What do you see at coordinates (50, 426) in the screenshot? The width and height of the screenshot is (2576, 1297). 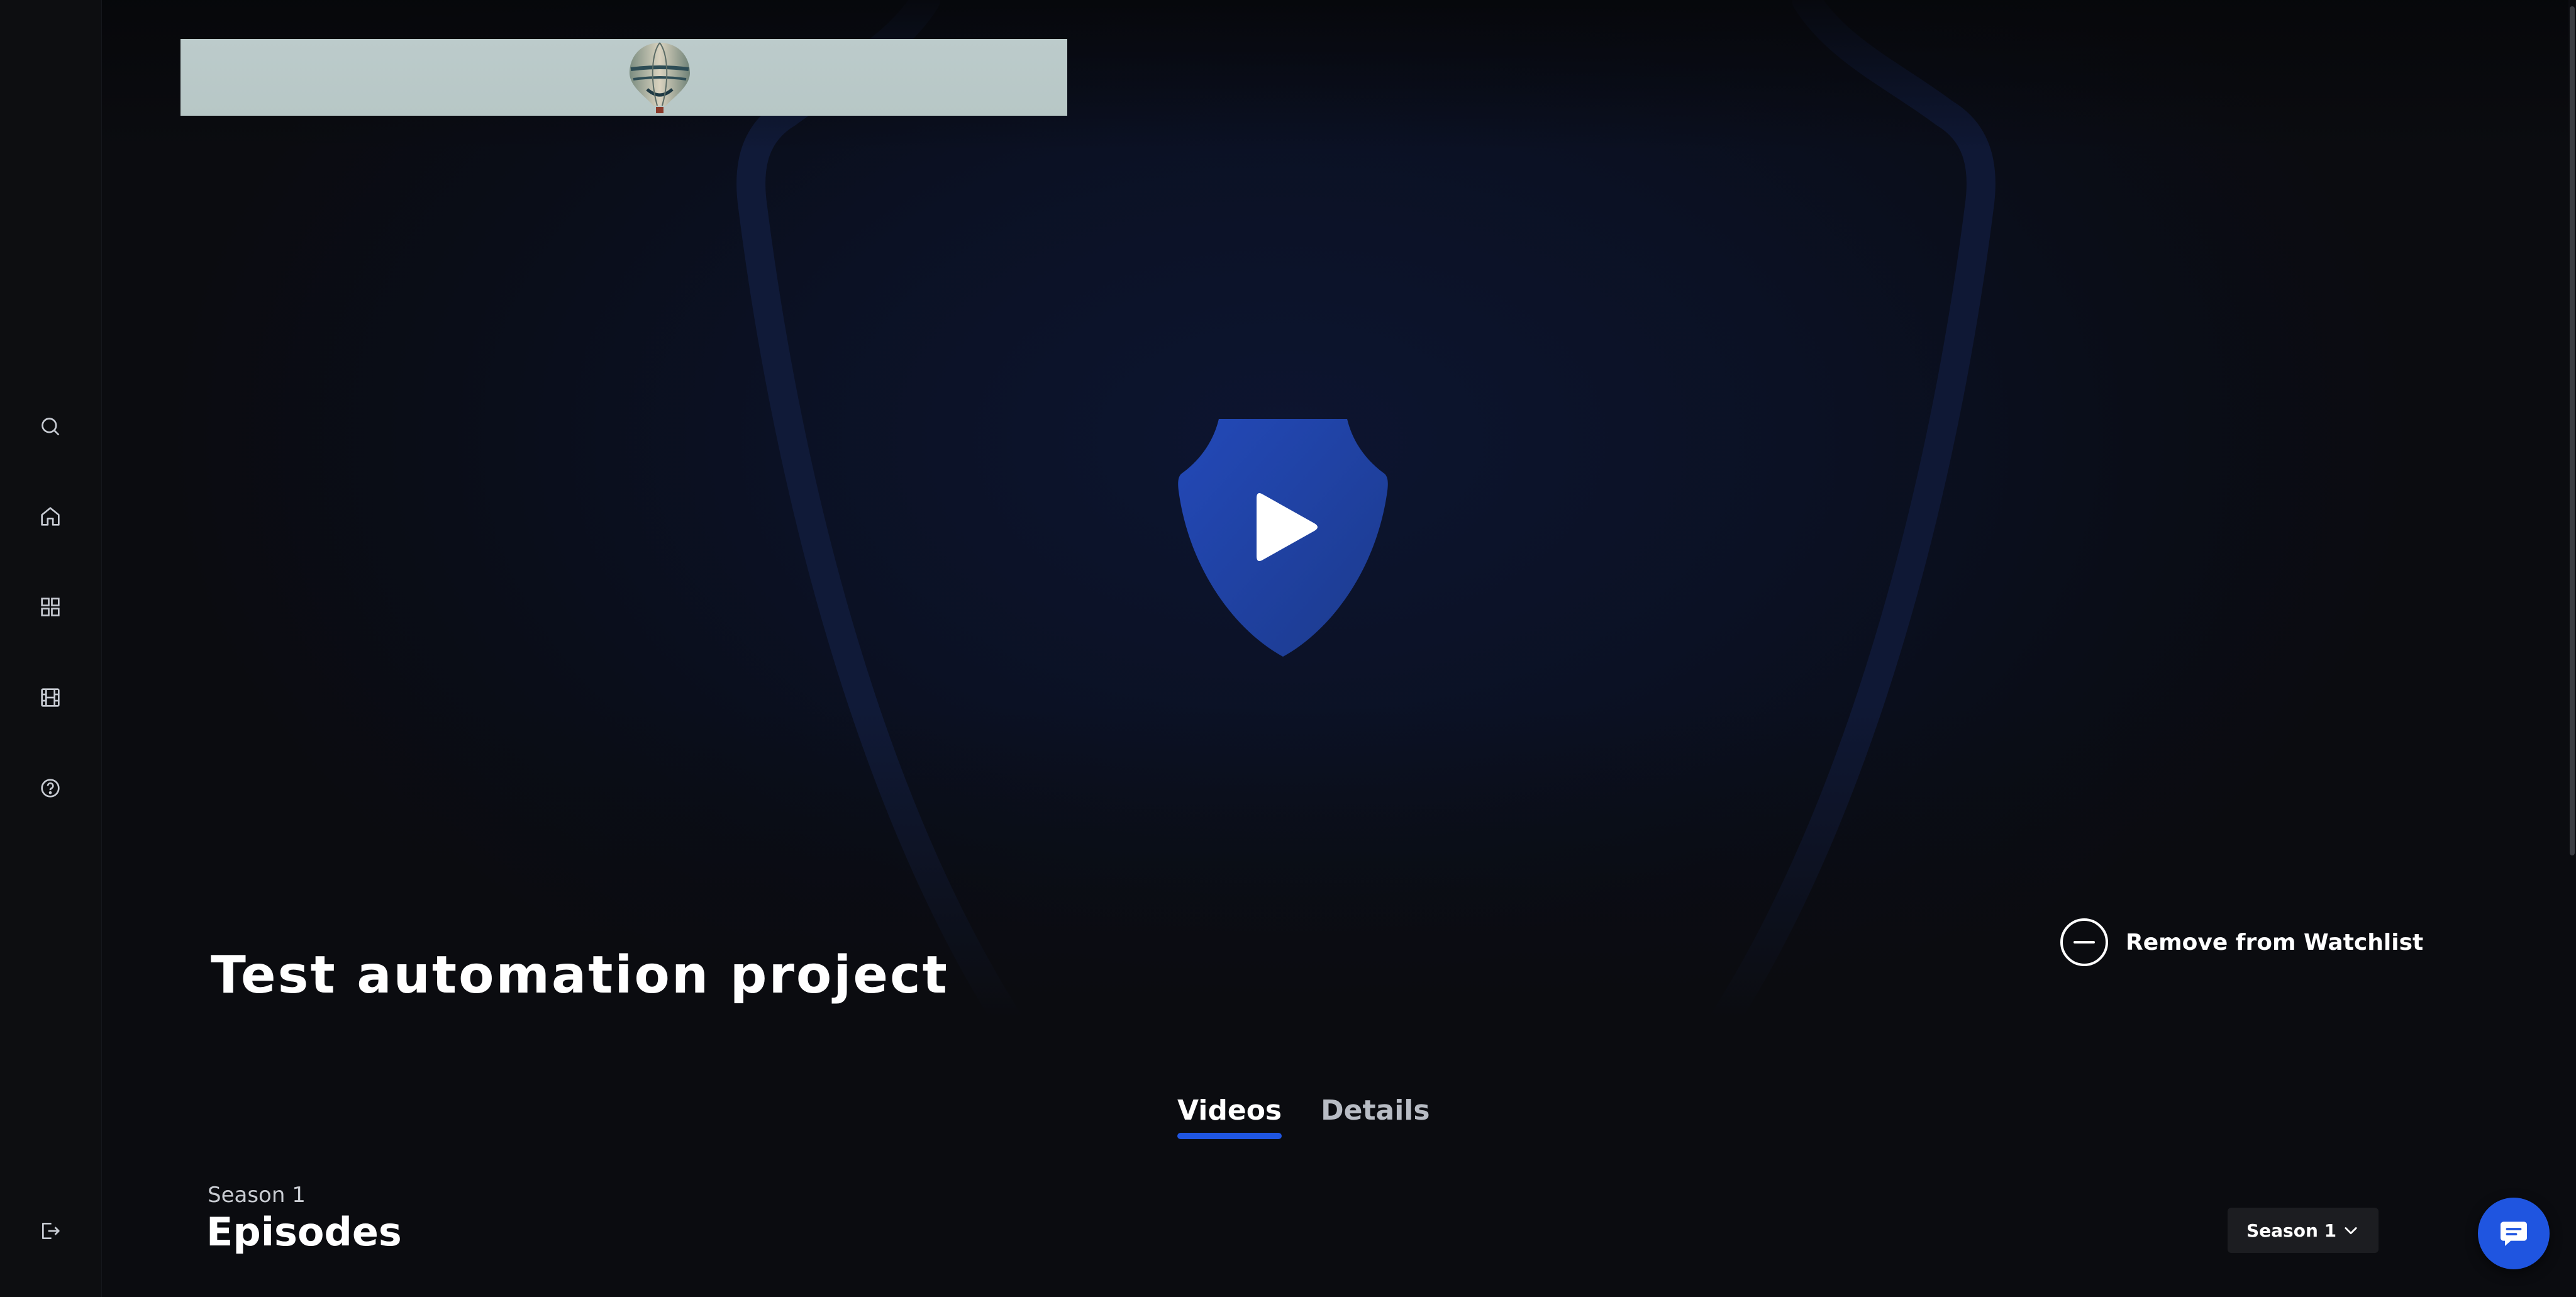 I see `search-icon` at bounding box center [50, 426].